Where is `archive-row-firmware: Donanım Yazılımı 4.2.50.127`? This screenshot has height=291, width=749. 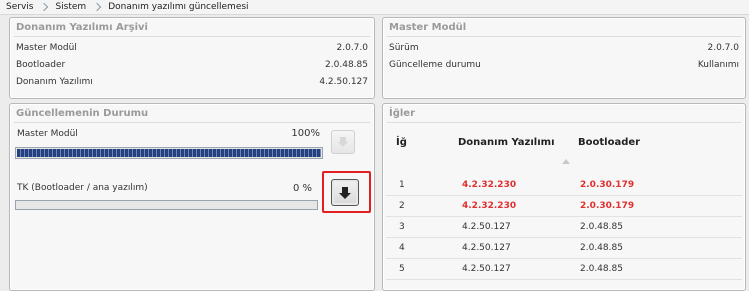 archive-row-firmware: Donanım Yazılımı 4.2.50.127 is located at coordinates (192, 82).